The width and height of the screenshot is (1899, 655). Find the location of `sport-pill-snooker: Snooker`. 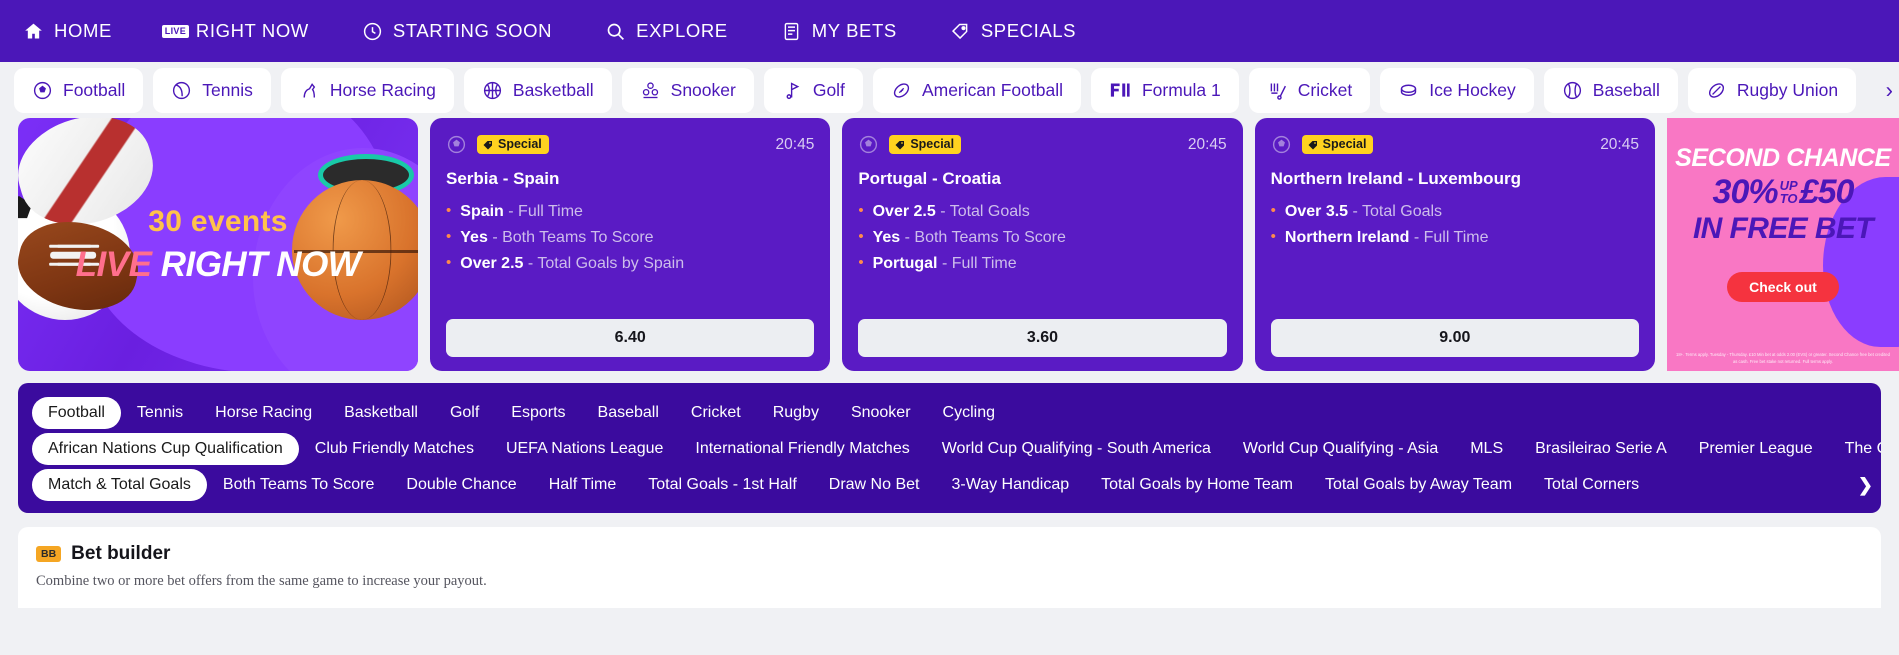

sport-pill-snooker: Snooker is located at coordinates (687, 90).